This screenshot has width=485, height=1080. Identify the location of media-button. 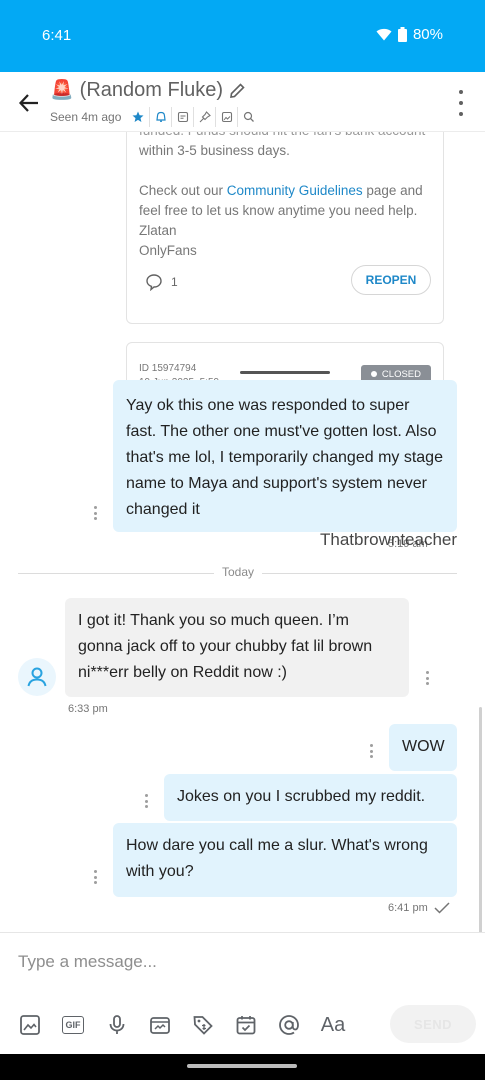
(226, 117).